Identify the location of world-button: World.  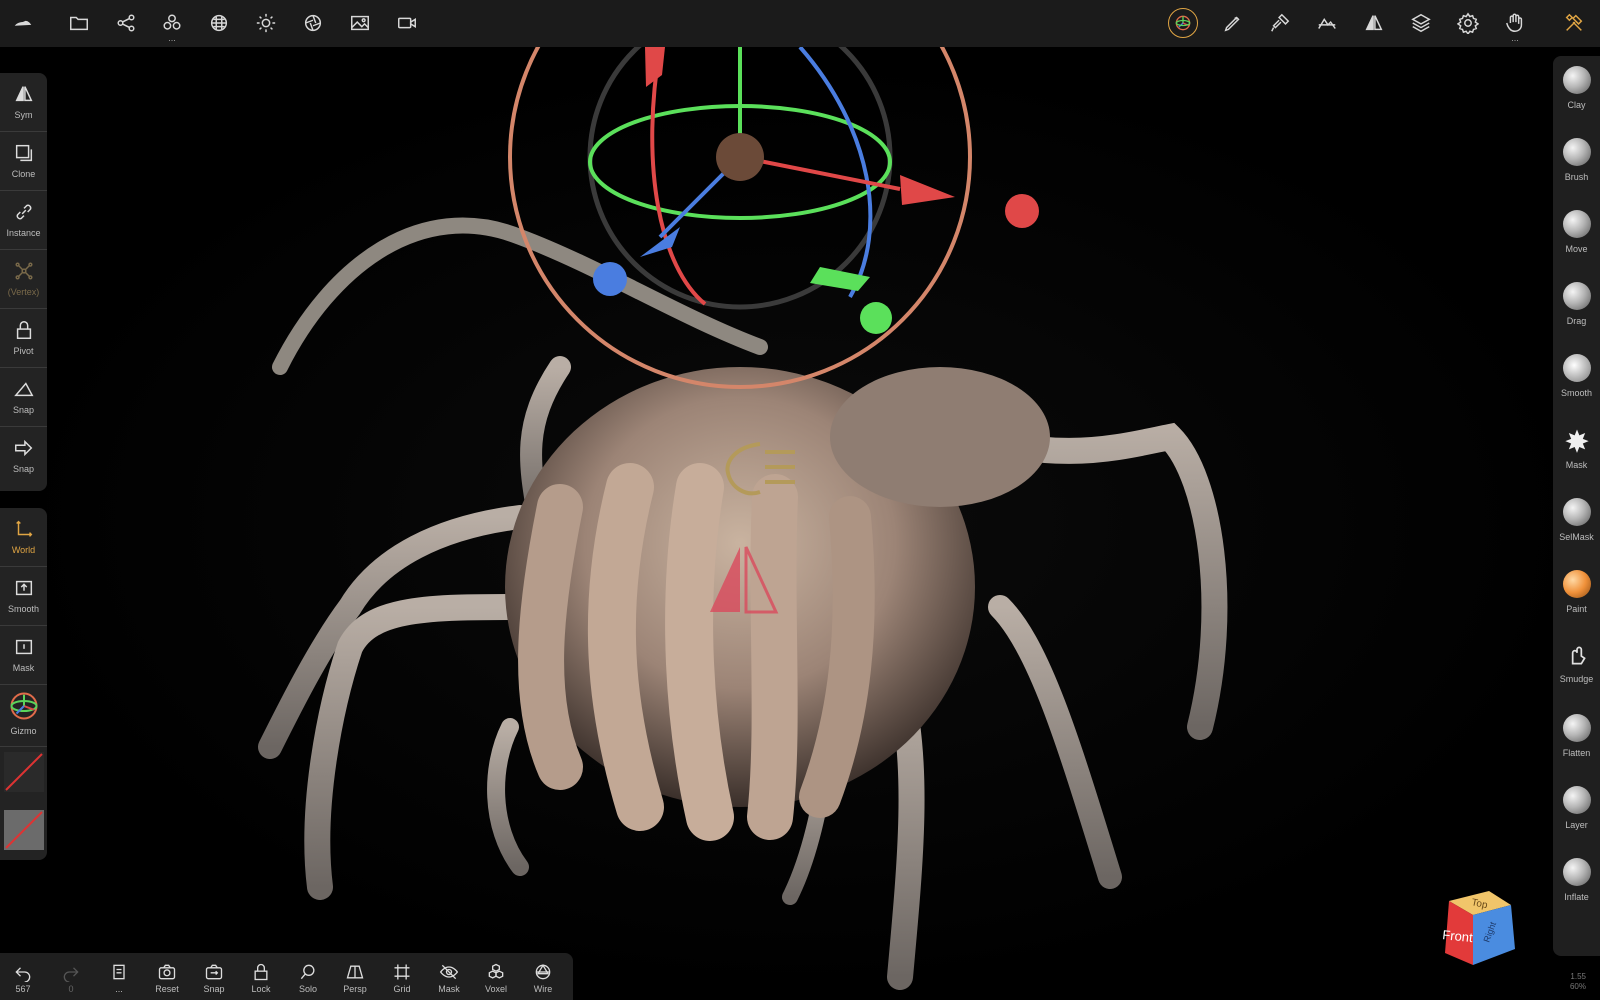
(23, 537).